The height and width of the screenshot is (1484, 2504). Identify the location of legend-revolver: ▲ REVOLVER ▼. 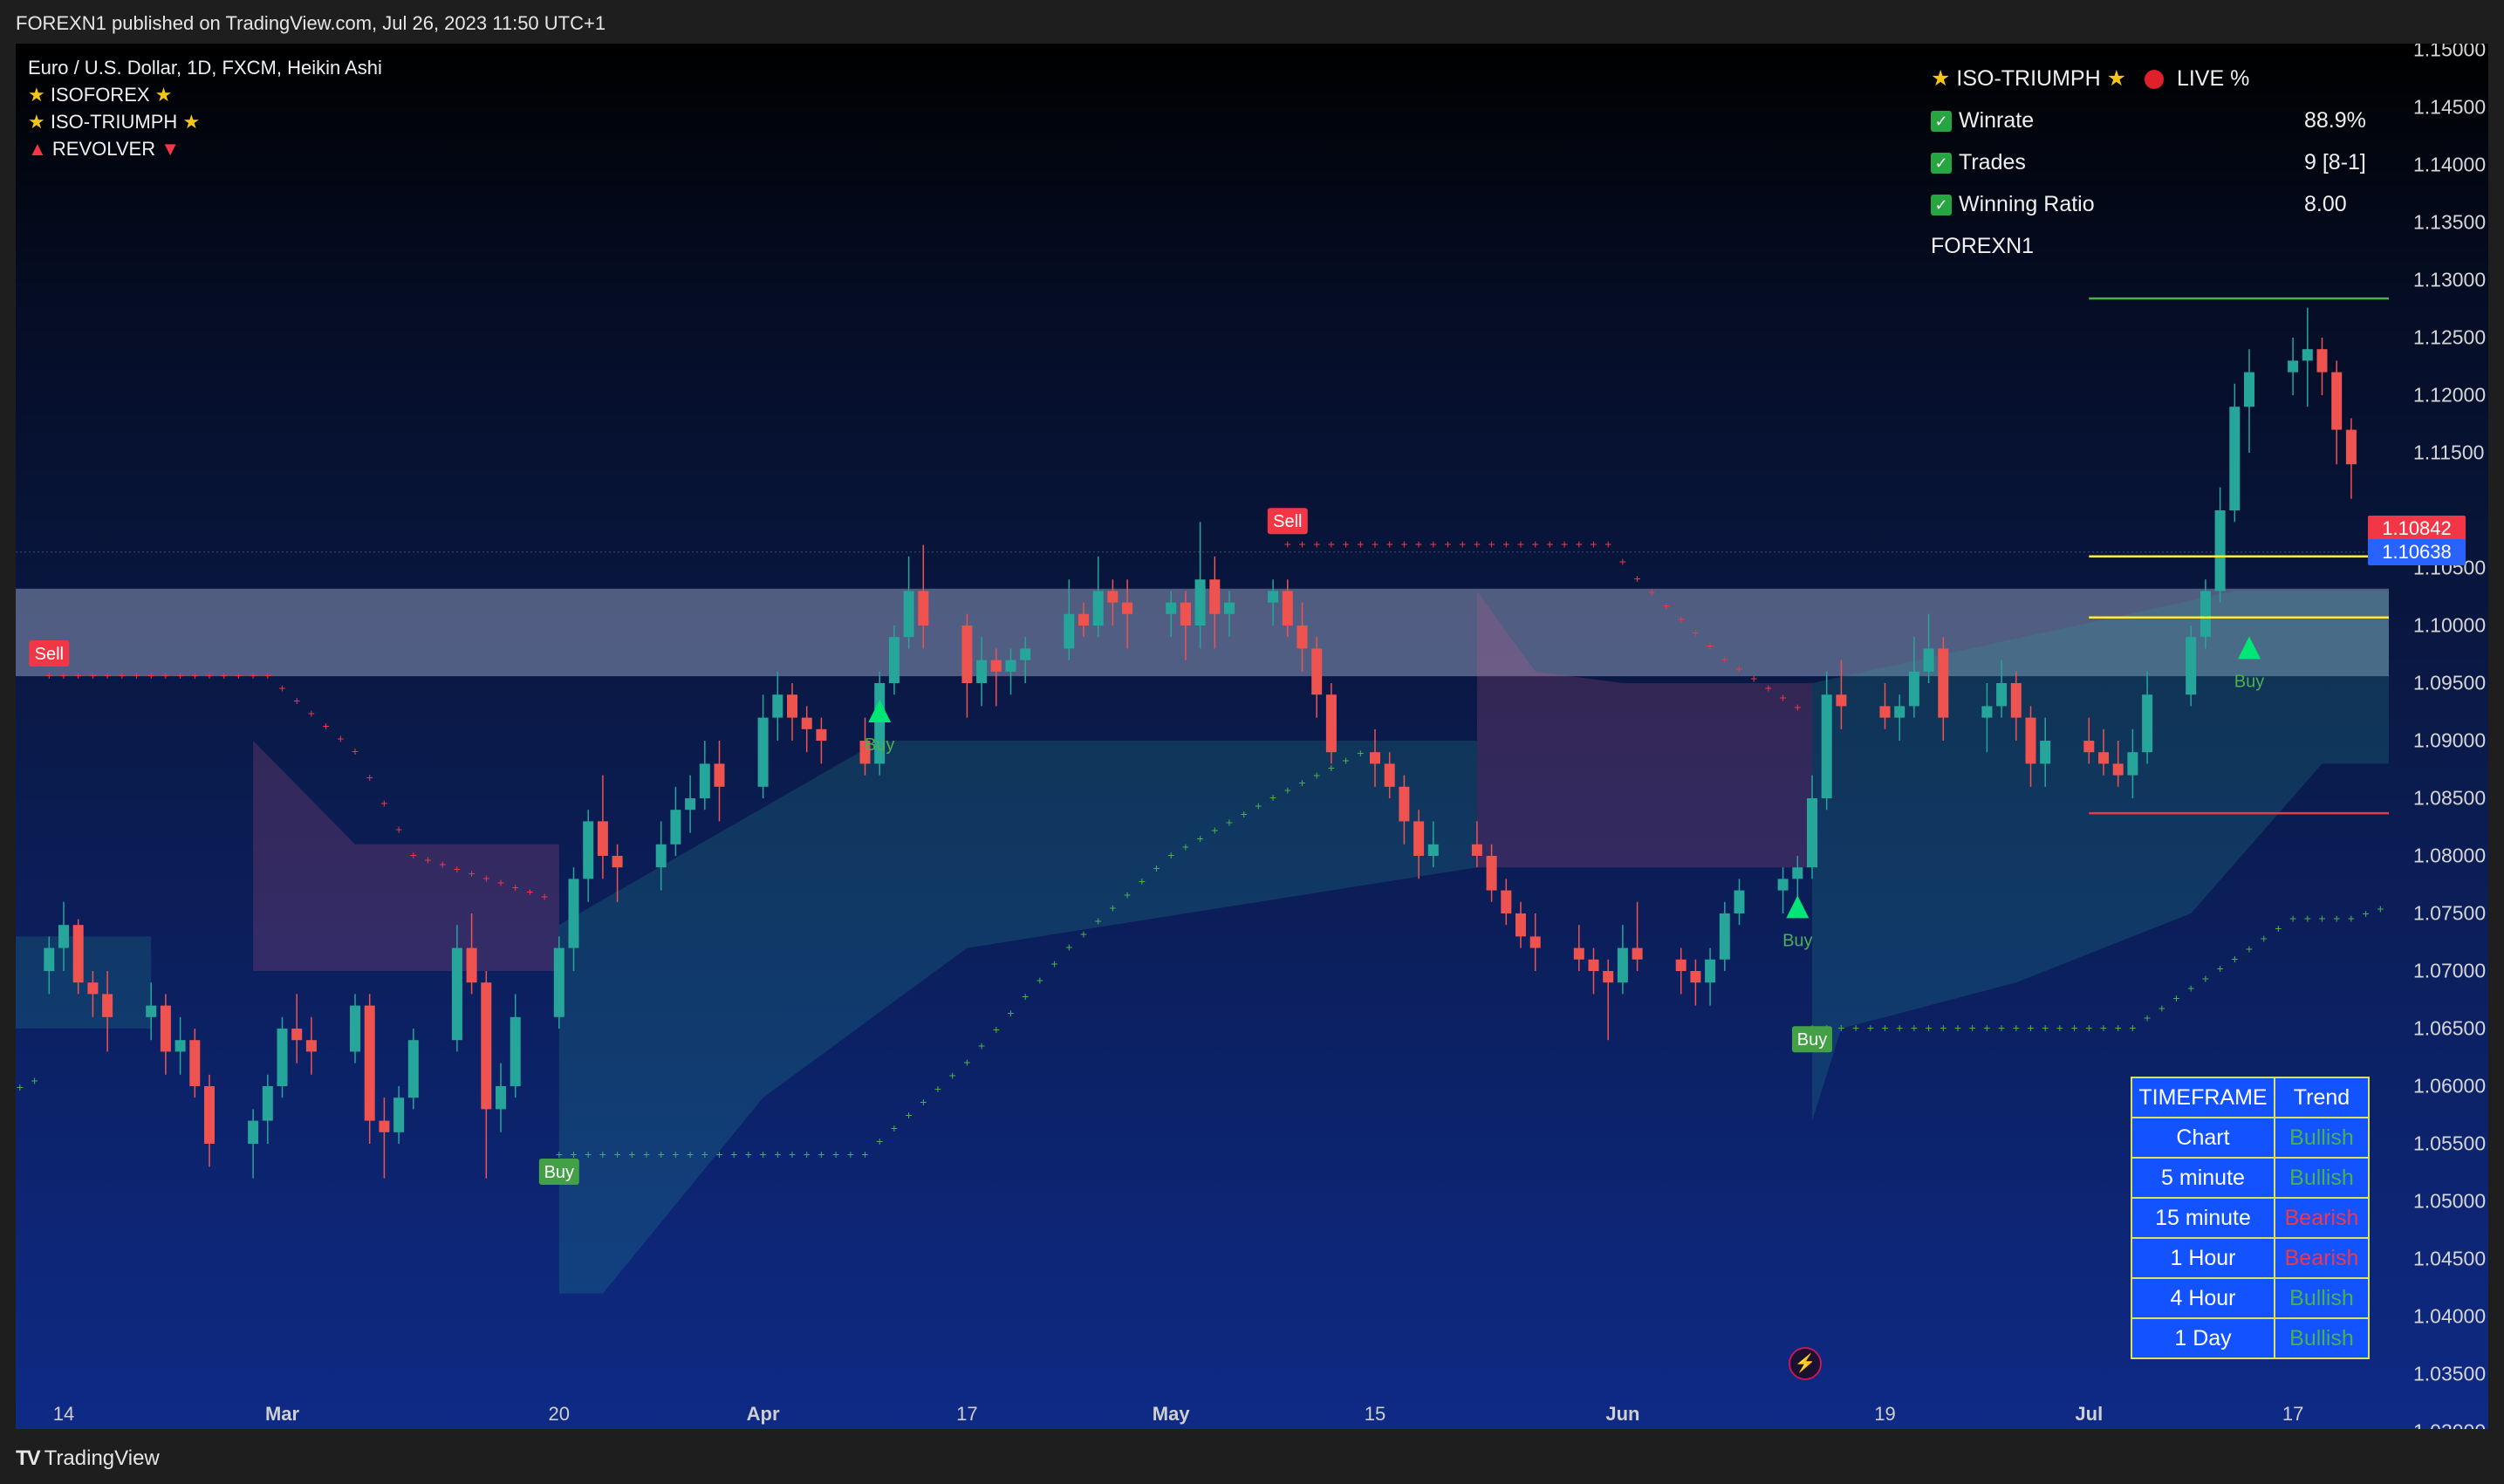
(205, 148).